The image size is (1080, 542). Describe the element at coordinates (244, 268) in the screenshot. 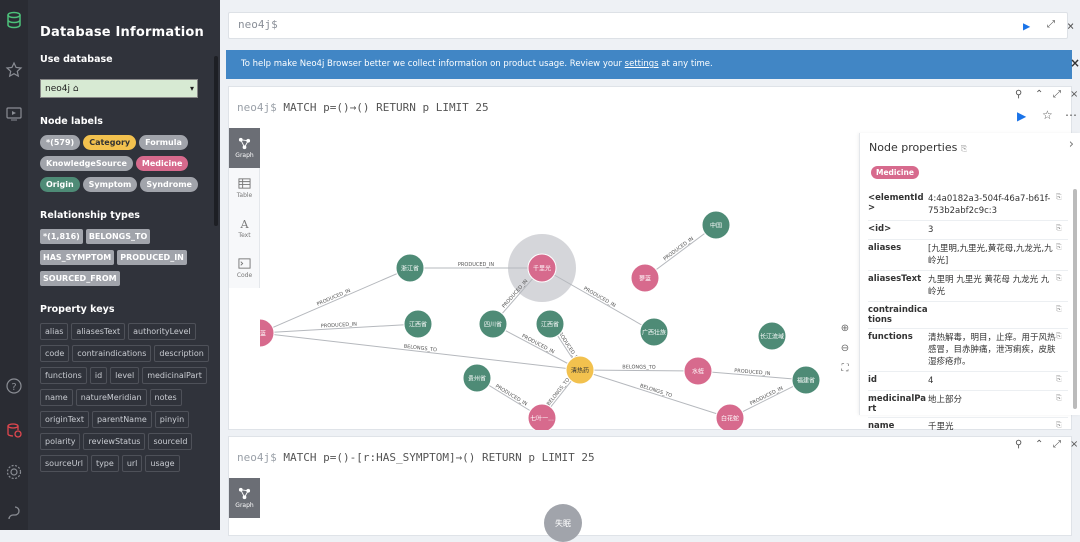

I see `tab-code: Code` at that location.